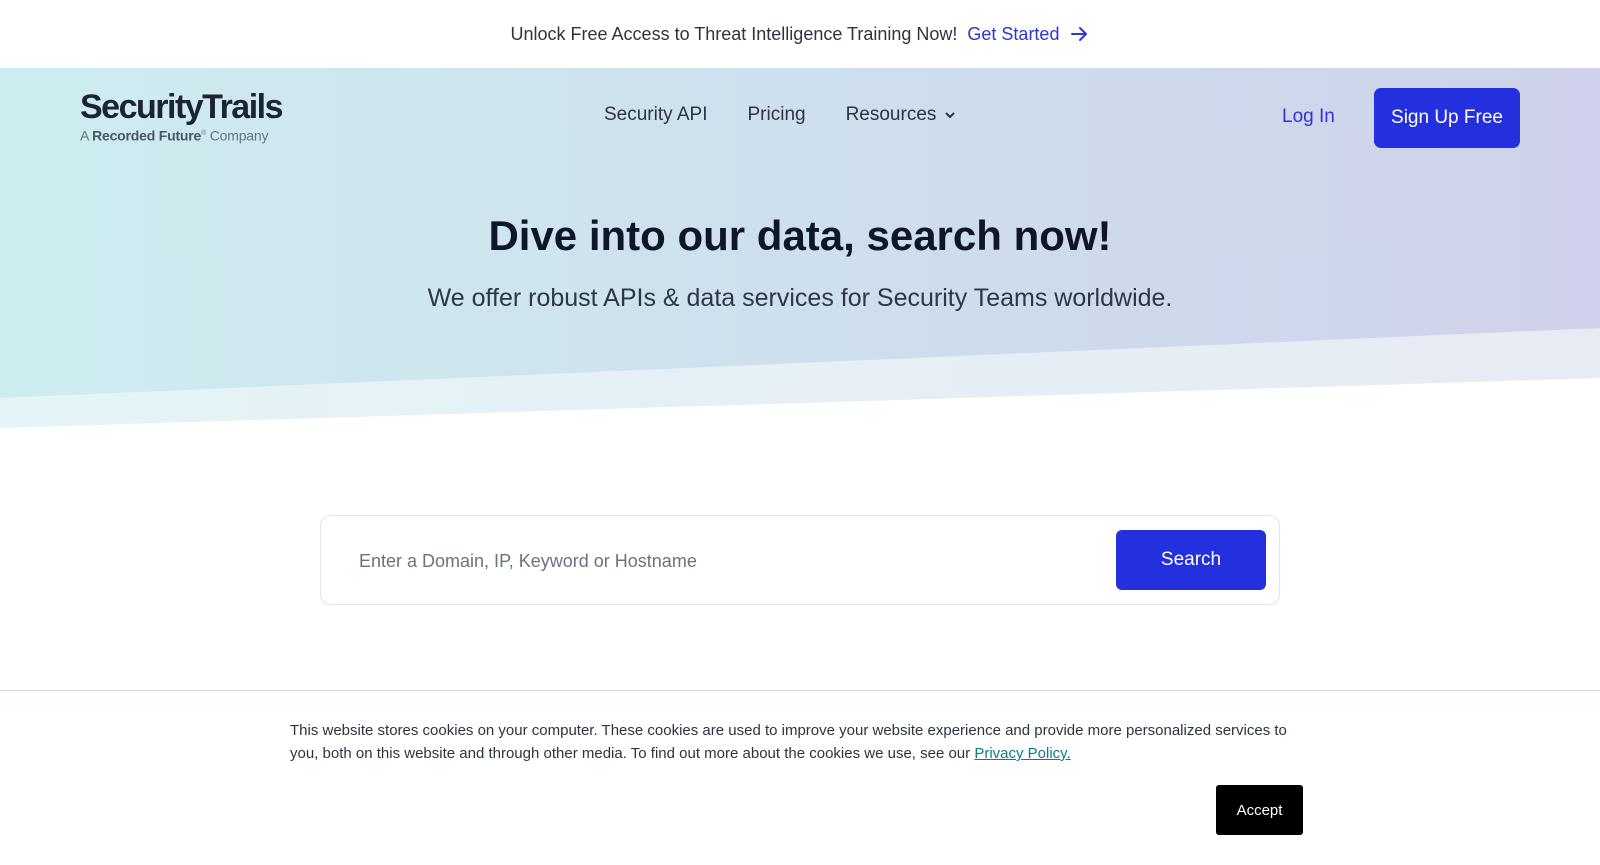 The width and height of the screenshot is (1600, 865). Describe the element at coordinates (182, 107) in the screenshot. I see `logo-brand: SecurityTrails` at that location.